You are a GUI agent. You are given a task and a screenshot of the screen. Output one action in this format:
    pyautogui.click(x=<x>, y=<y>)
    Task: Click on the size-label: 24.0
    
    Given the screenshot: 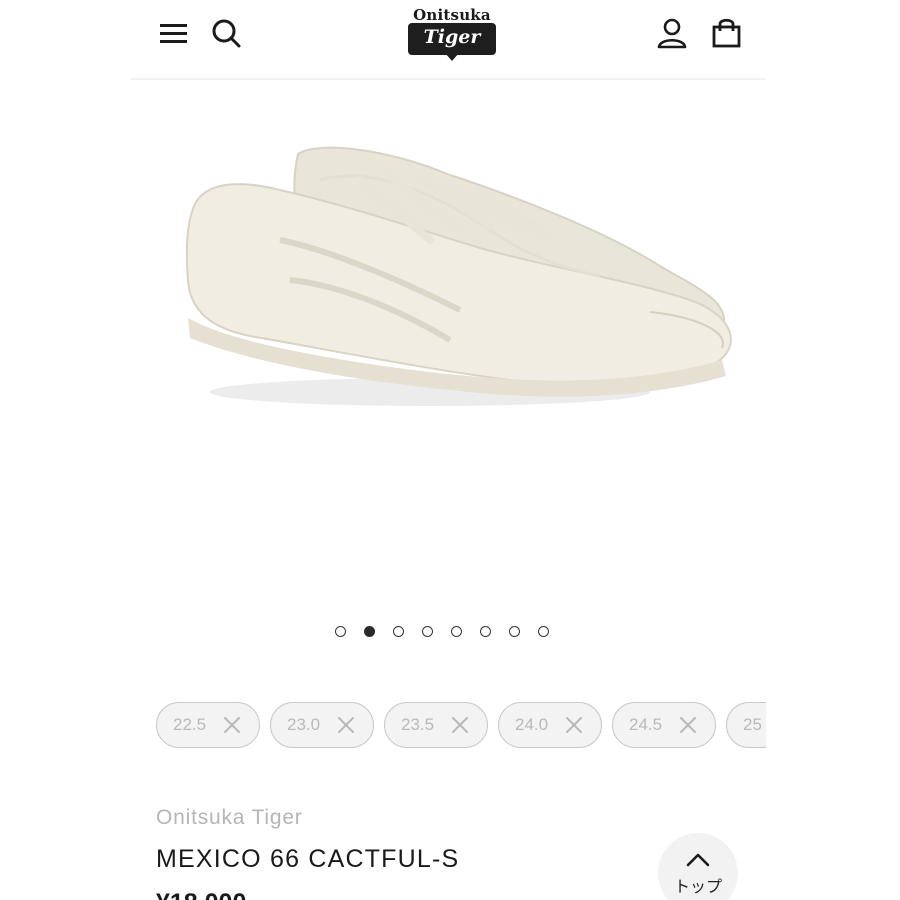 What is the action you would take?
    pyautogui.click(x=532, y=724)
    